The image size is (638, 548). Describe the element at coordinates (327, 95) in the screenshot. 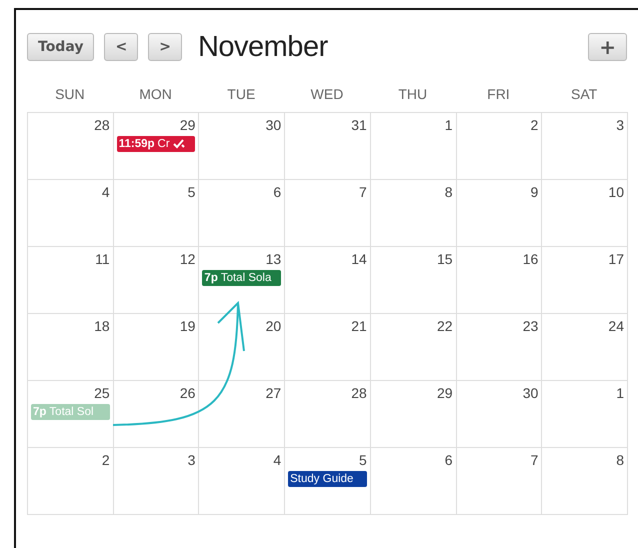

I see `weekday-label: WED` at that location.